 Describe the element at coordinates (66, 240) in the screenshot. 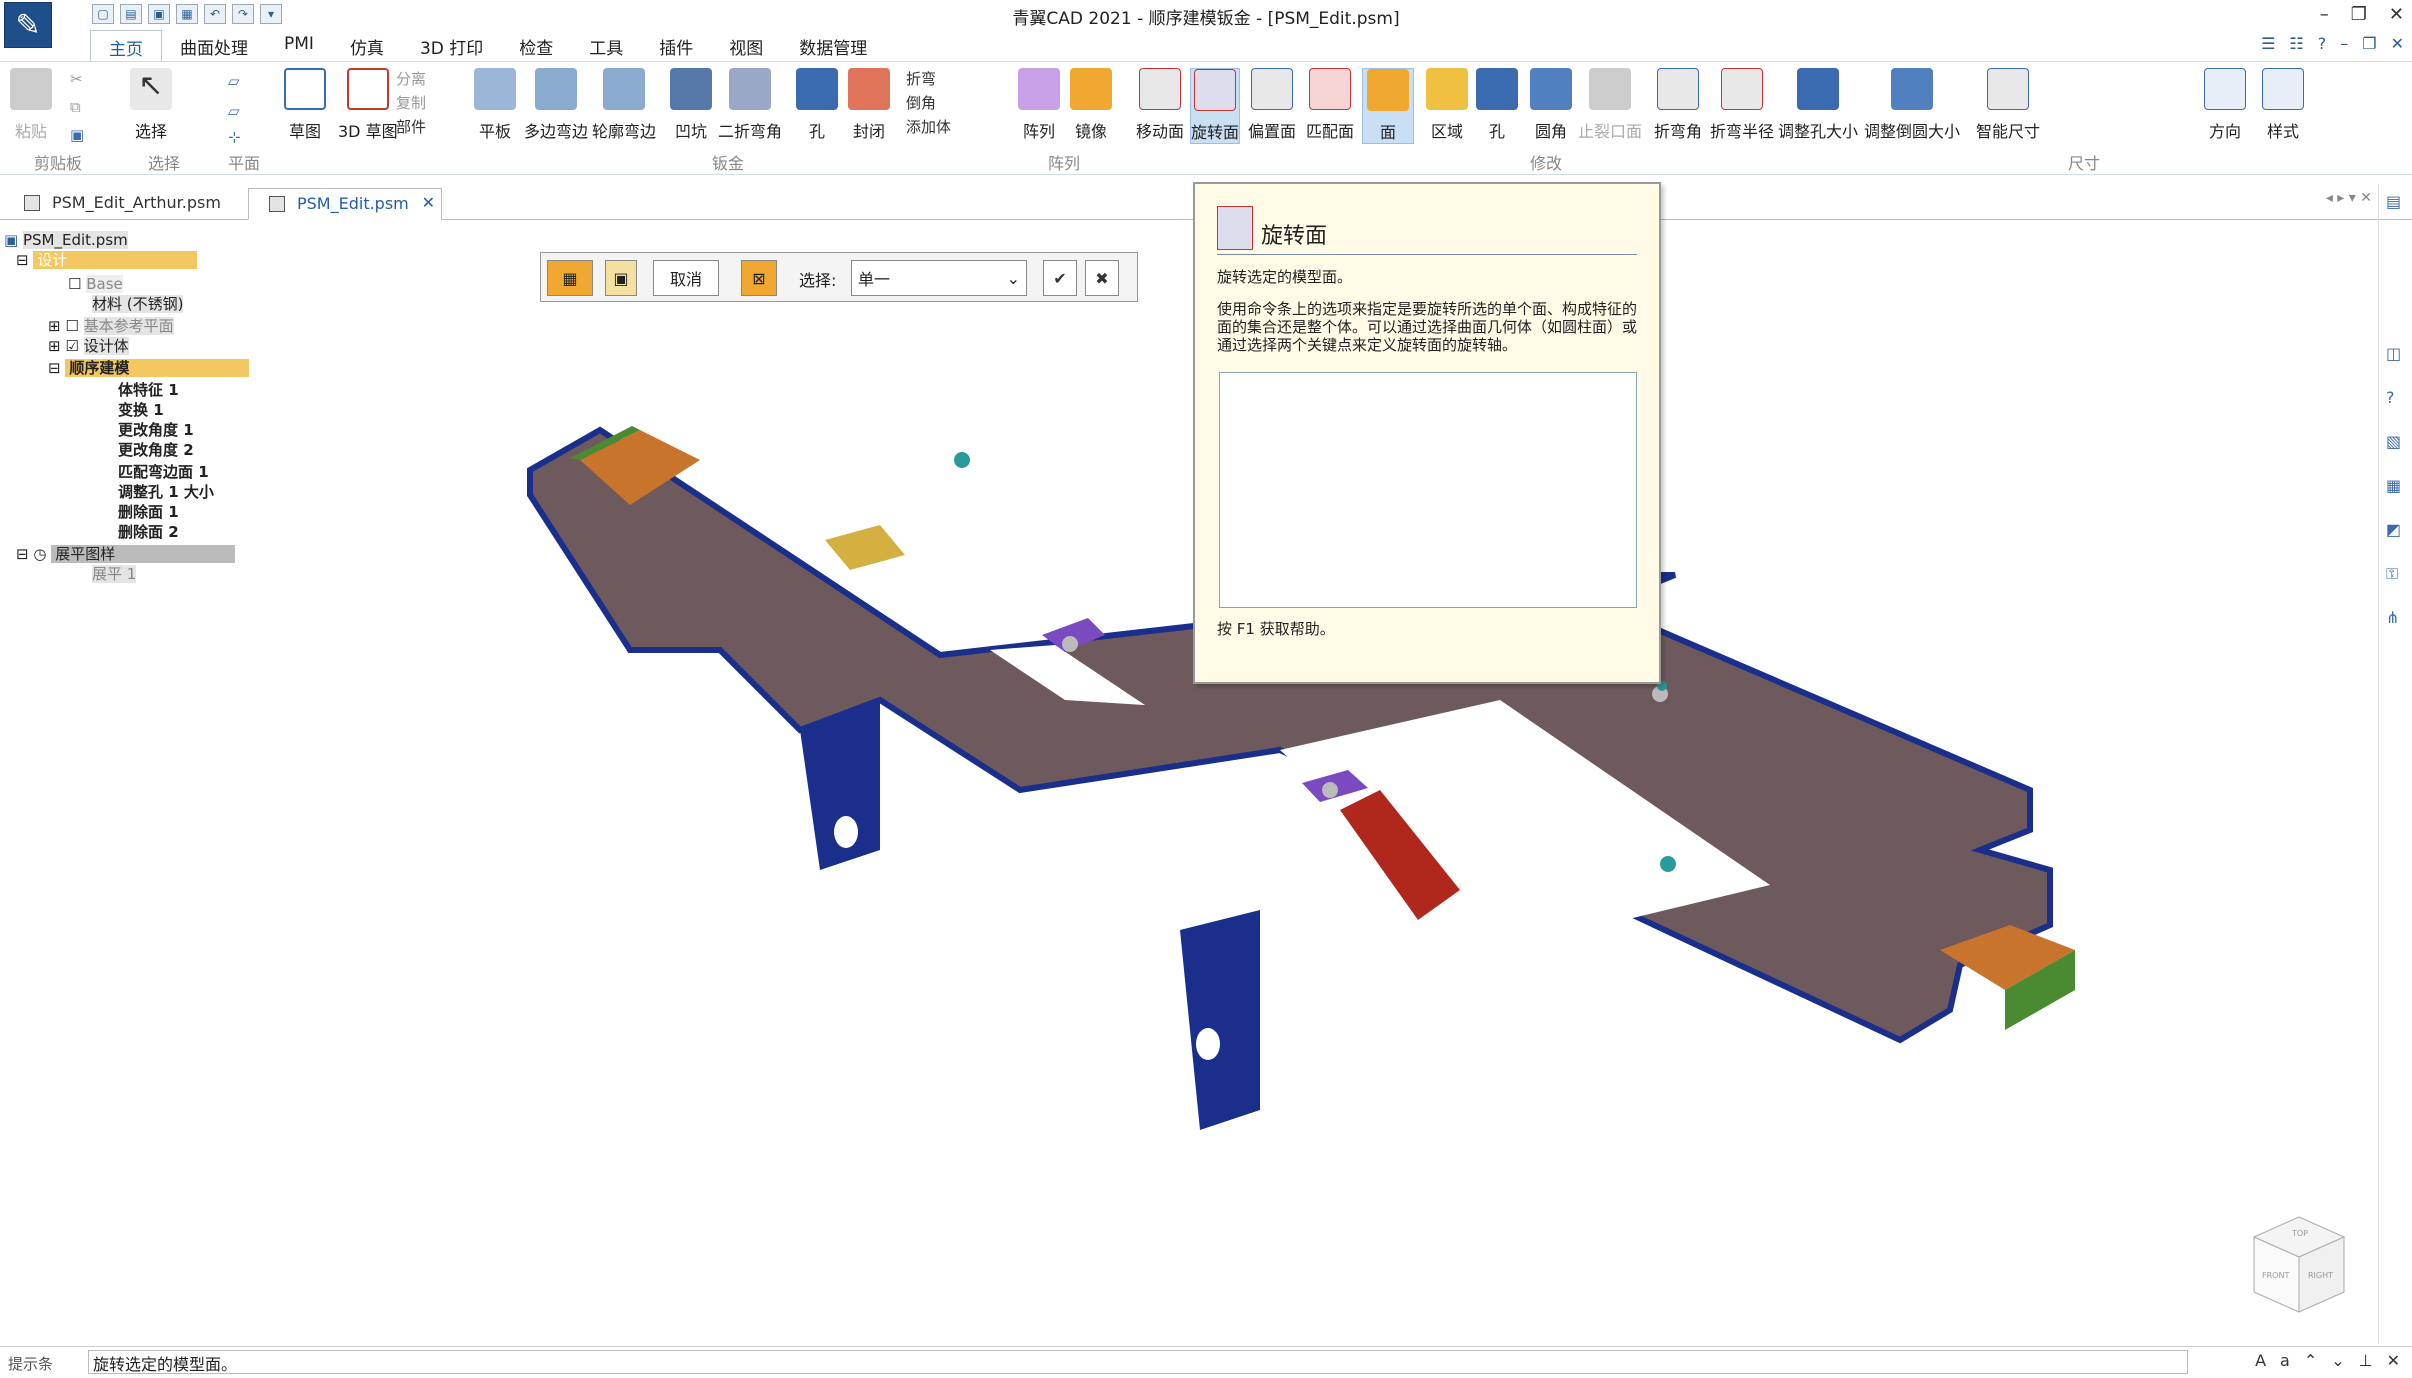

I see `tree-root: ▣ PSM_Edit.psm` at that location.